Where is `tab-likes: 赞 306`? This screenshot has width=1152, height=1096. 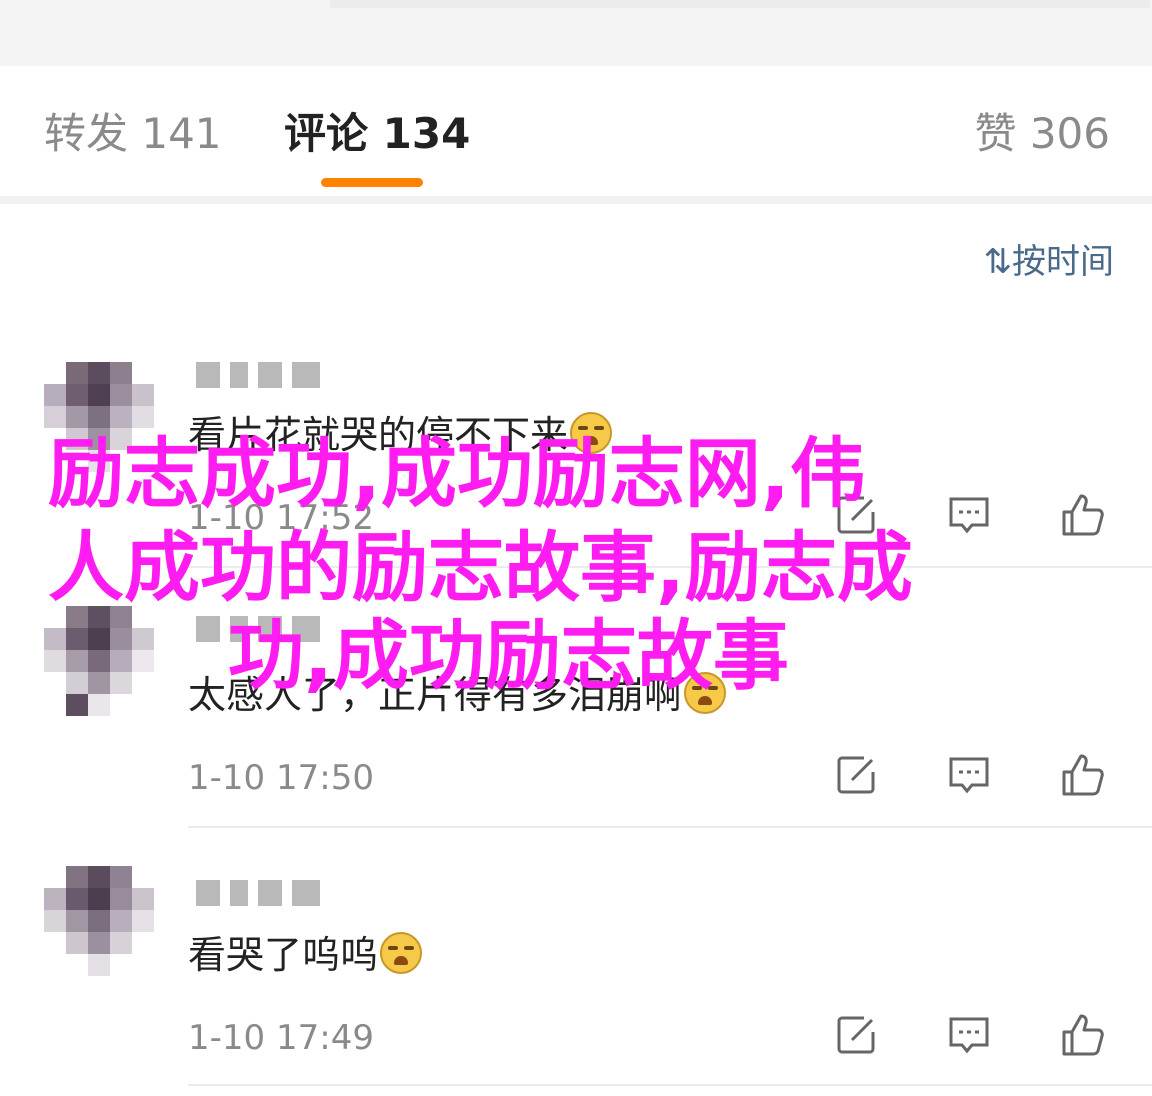 tab-likes: 赞 306 is located at coordinates (1042, 134).